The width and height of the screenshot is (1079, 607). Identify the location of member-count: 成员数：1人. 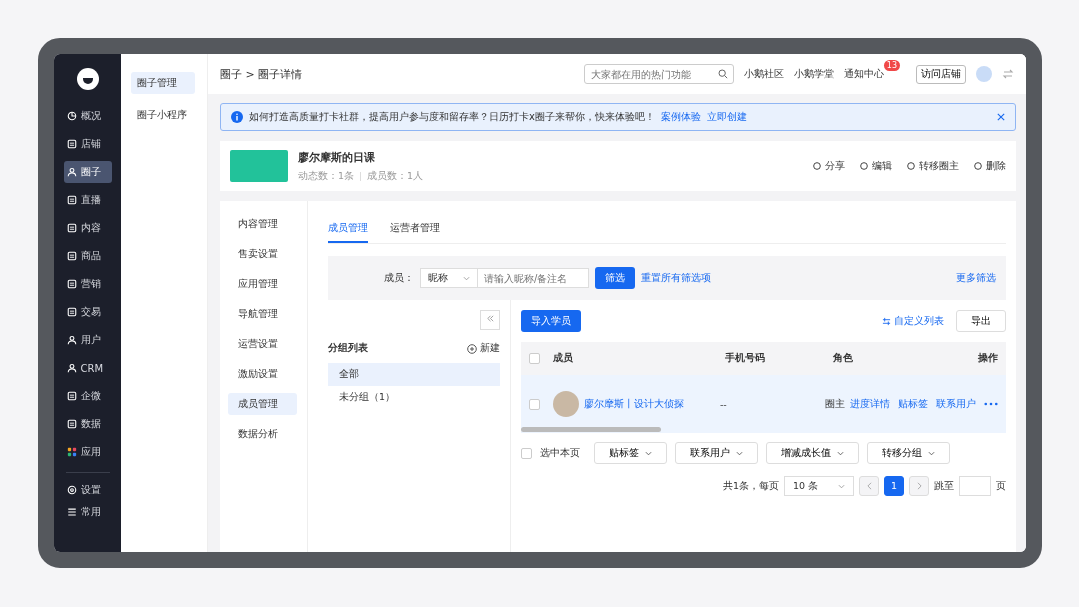
(395, 176).